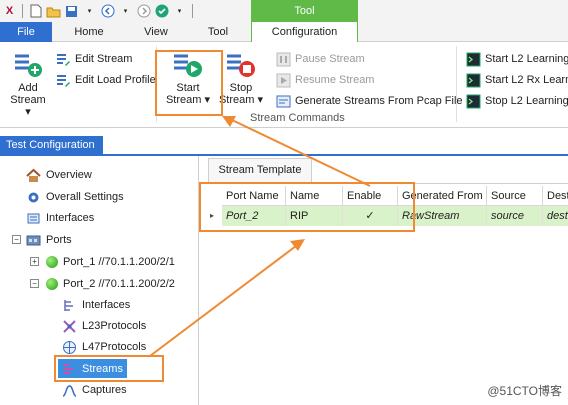 The width and height of the screenshot is (568, 405). I want to click on tree-item-label: Ports, so click(59, 240).